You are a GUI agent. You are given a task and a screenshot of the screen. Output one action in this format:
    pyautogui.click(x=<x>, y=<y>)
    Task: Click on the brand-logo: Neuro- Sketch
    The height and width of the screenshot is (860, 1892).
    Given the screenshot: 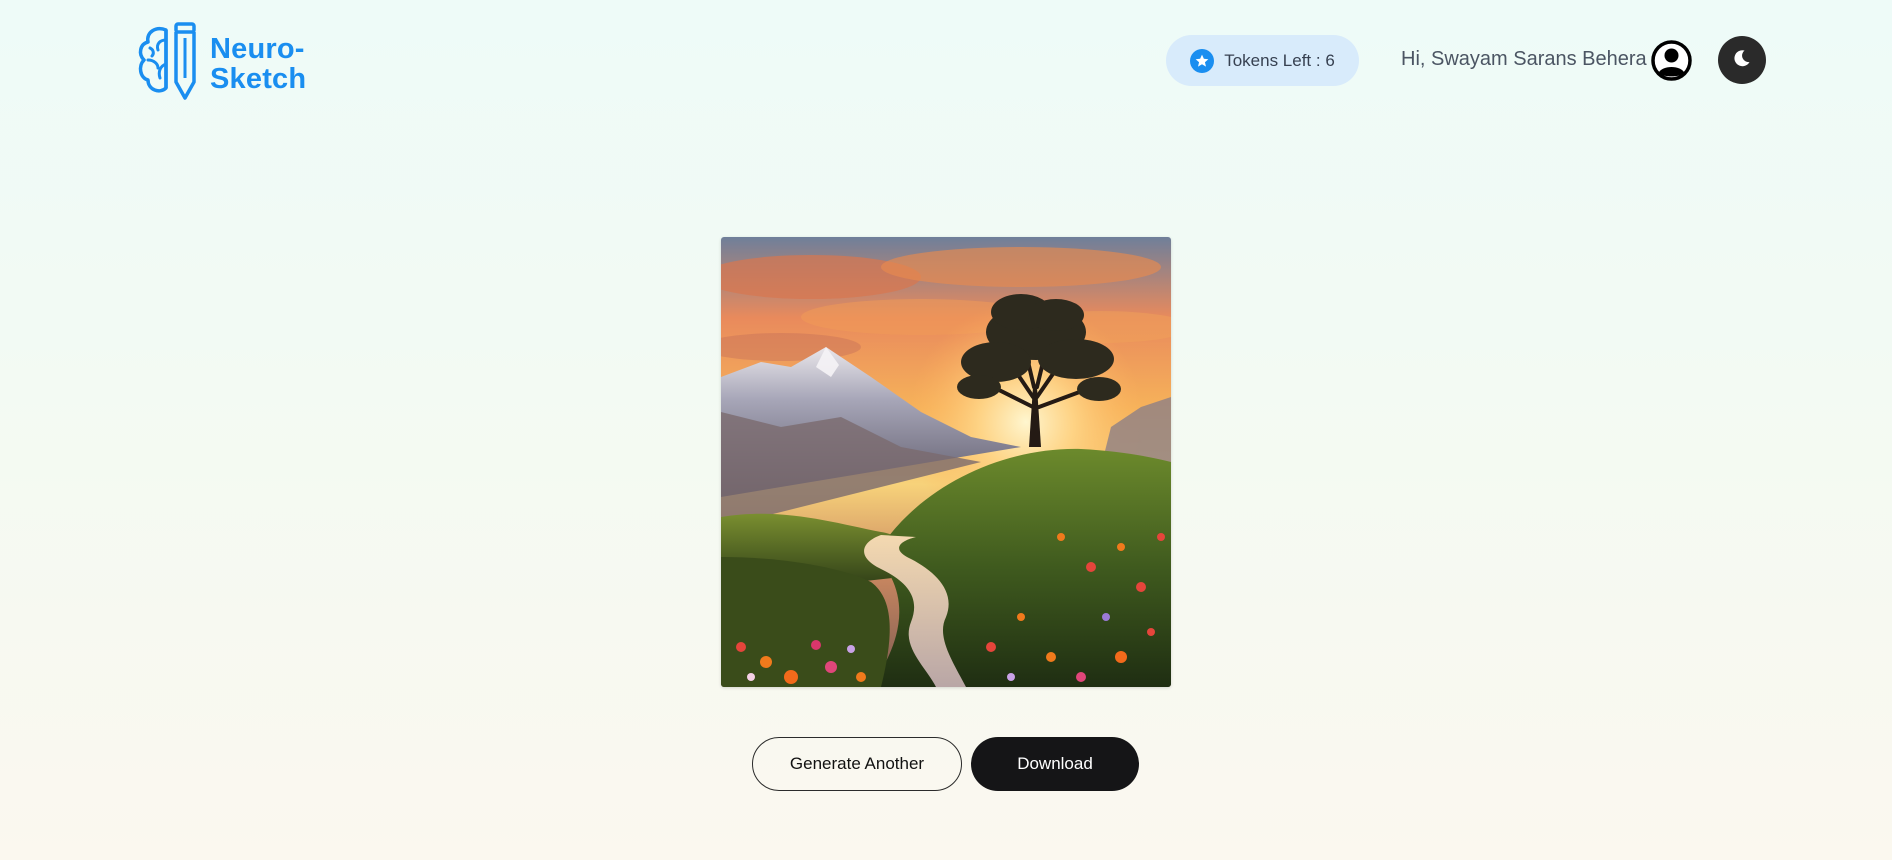 What is the action you would take?
    pyautogui.click(x=221, y=63)
    